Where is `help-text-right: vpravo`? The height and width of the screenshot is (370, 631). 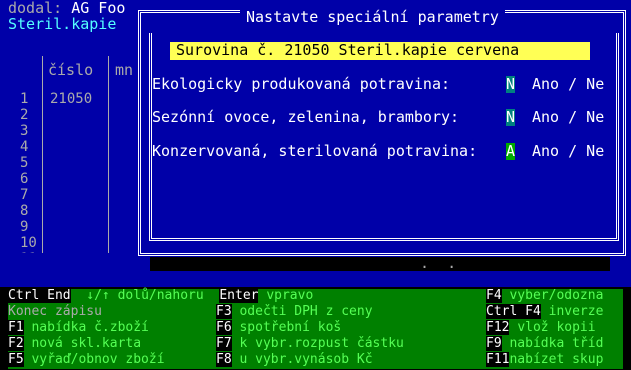 help-text-right: vpravo is located at coordinates (290, 295).